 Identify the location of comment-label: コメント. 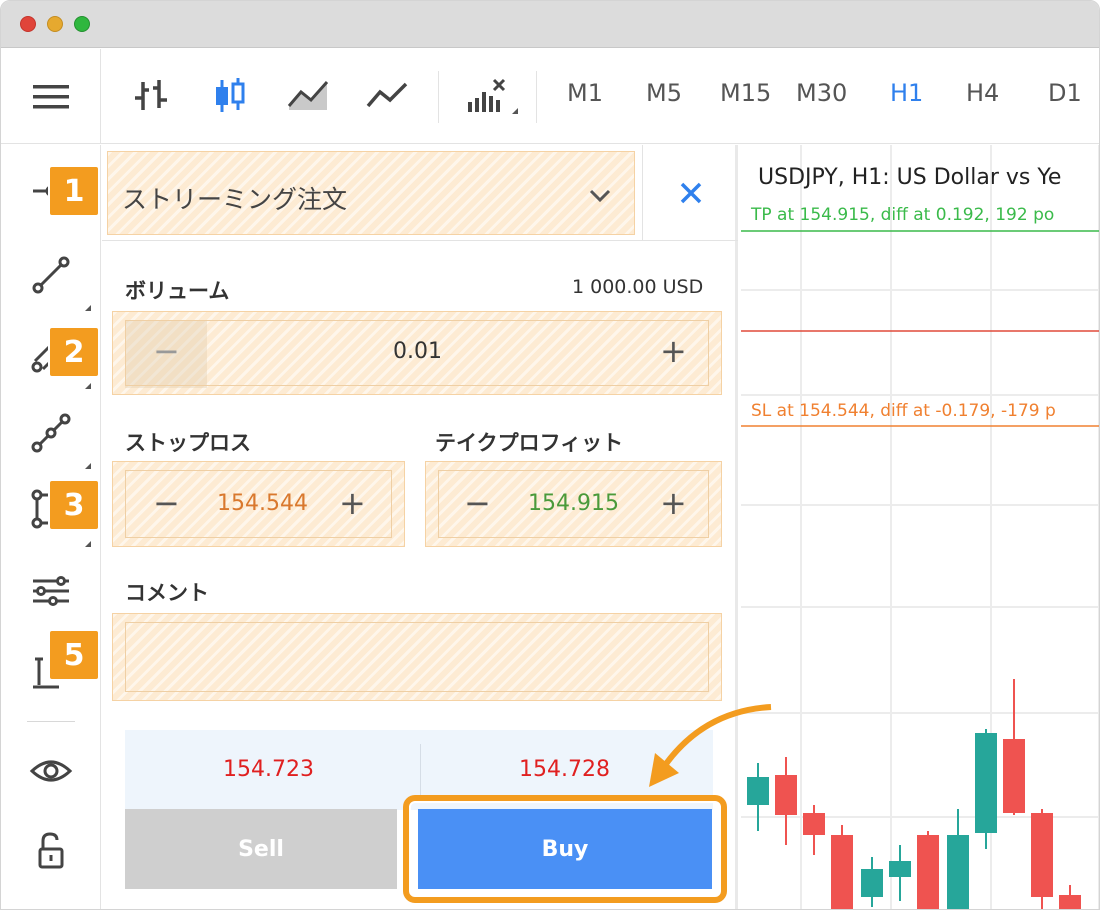
(167, 593).